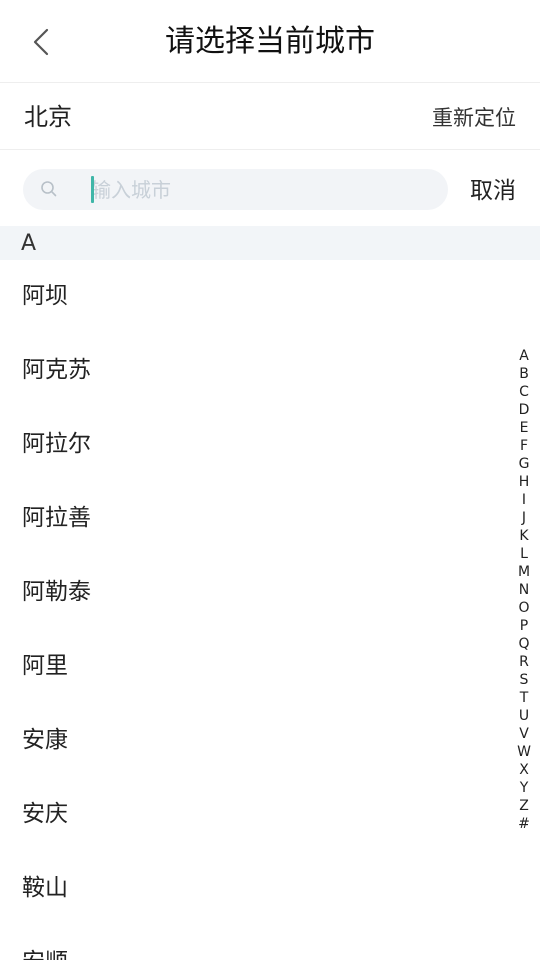  What do you see at coordinates (493, 191) in the screenshot?
I see `cancel-button: 取消` at bounding box center [493, 191].